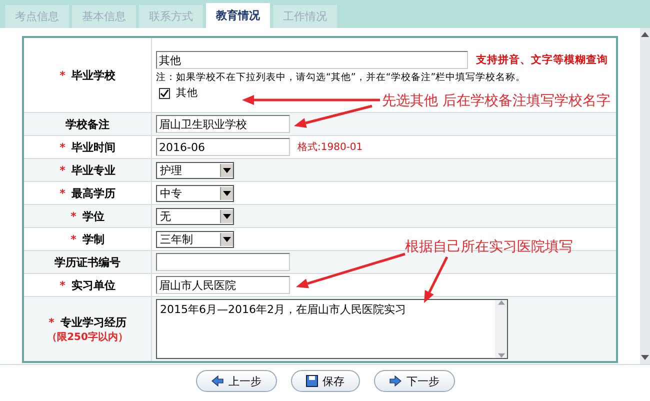 The width and height of the screenshot is (650, 401). I want to click on nav-button: 下一步, so click(414, 381).